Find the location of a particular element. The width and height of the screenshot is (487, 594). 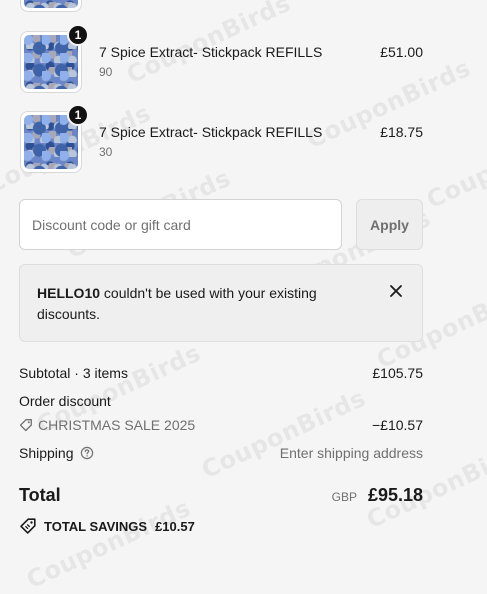

product-thumbnail-partial is located at coordinates (51, 6).